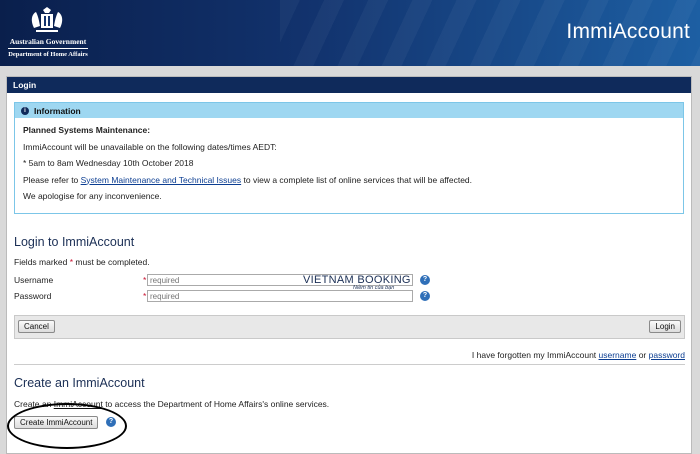 The width and height of the screenshot is (700, 454). What do you see at coordinates (33, 296) in the screenshot?
I see `password-label: Password` at bounding box center [33, 296].